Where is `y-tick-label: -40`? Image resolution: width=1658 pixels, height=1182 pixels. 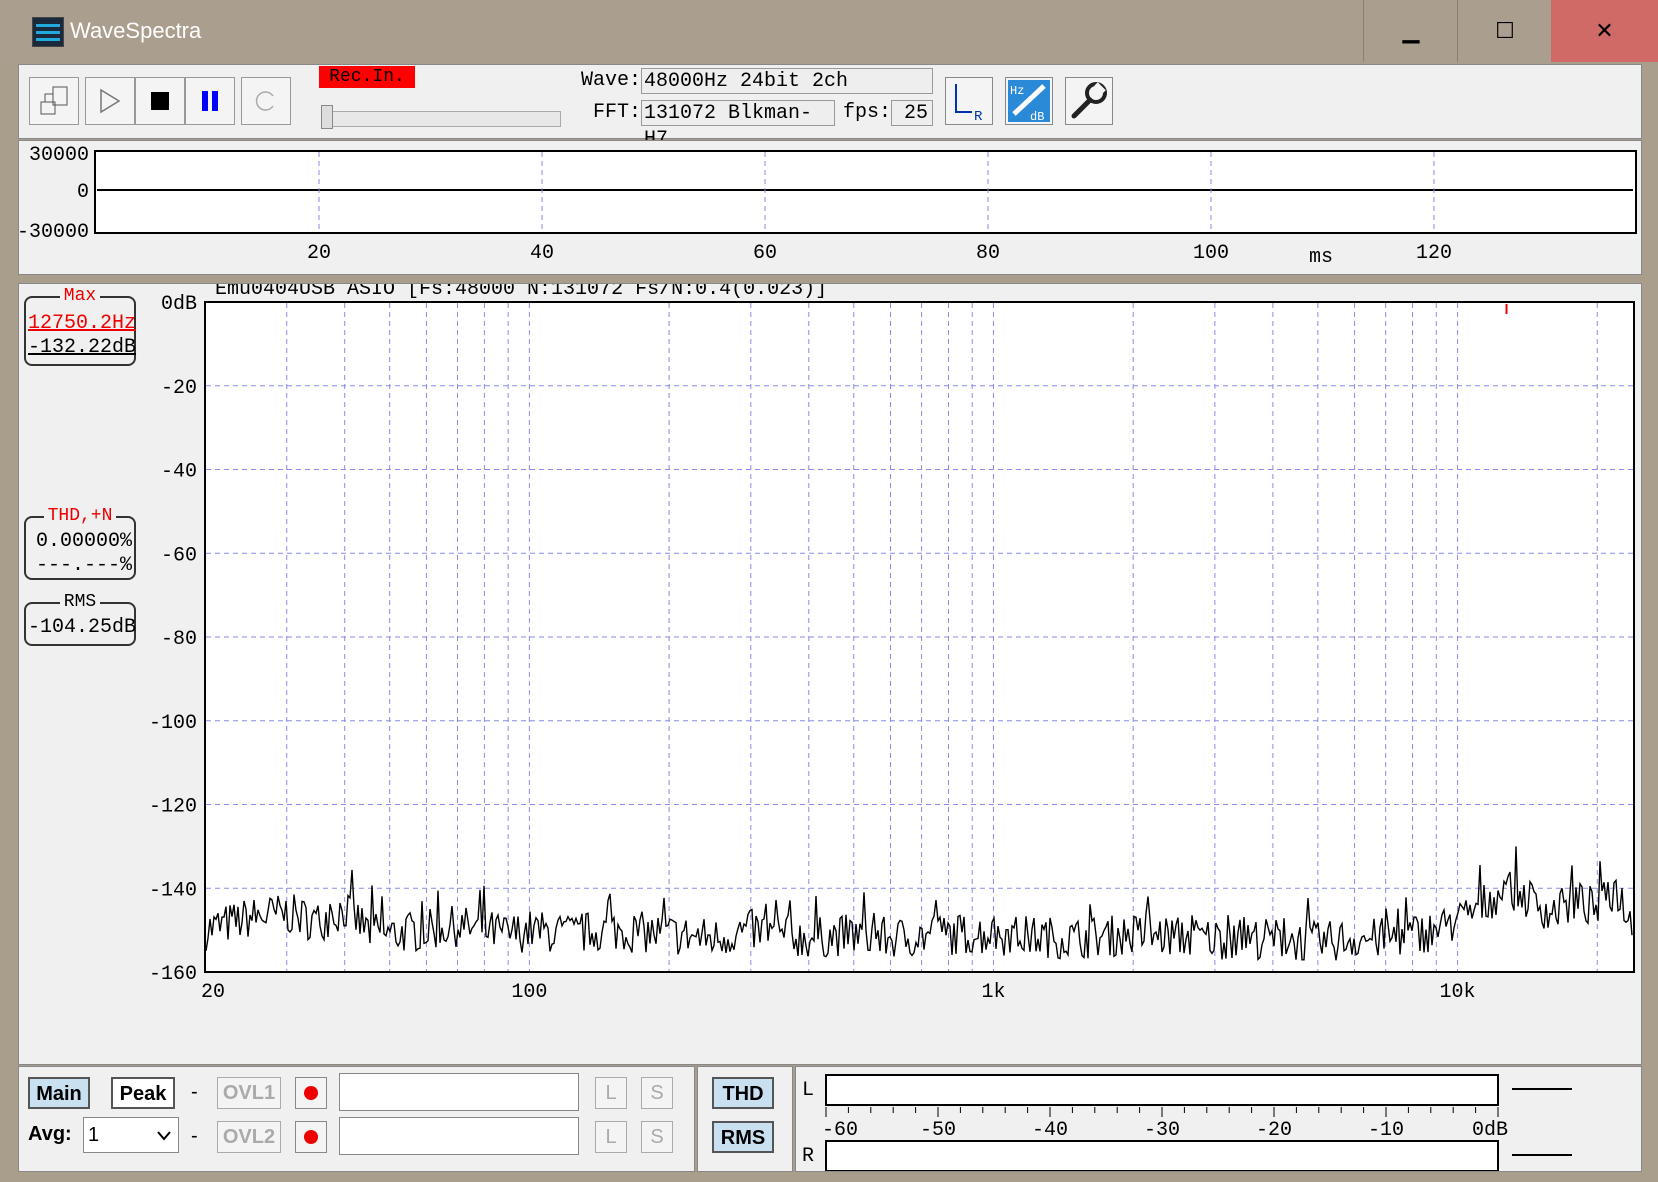 y-tick-label: -40 is located at coordinates (179, 472).